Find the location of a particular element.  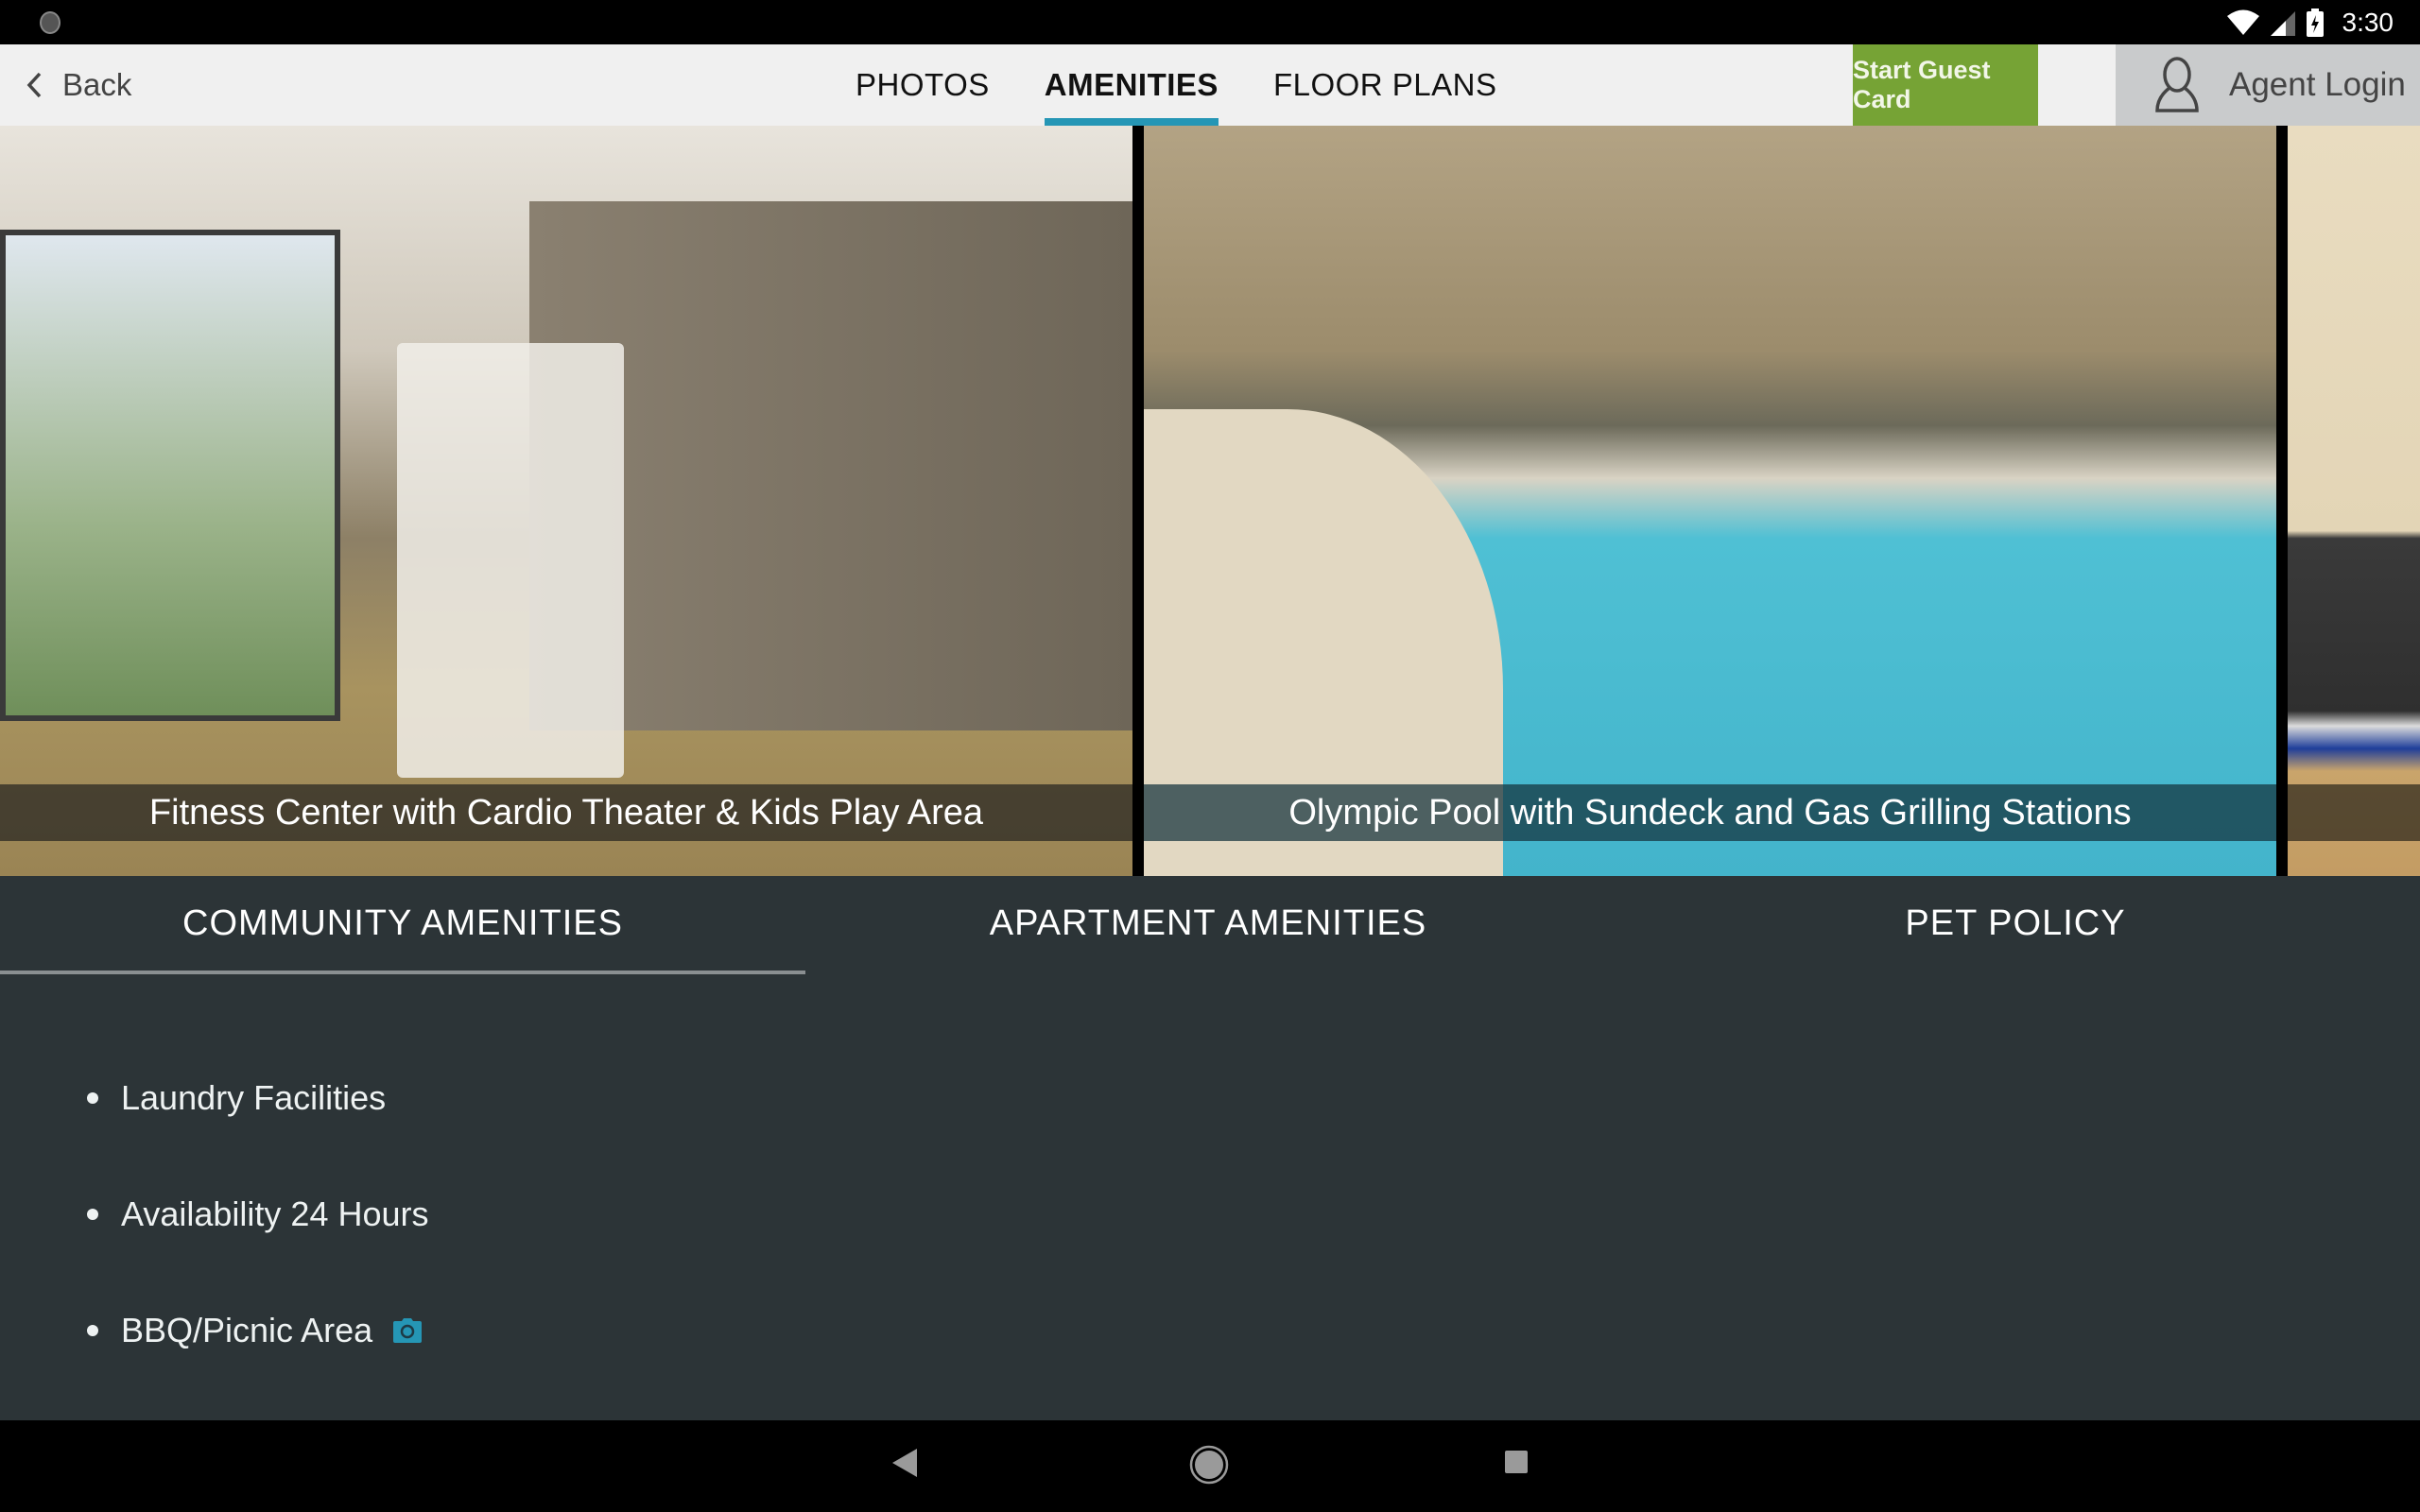

list-item: Laundry Facilities is located at coordinates (236, 1098).